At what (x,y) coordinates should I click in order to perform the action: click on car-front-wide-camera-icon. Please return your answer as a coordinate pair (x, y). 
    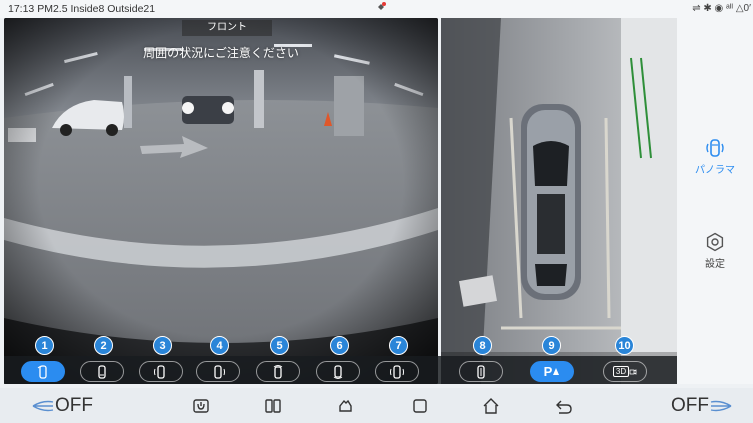
    Looking at the image, I should click on (278, 371).